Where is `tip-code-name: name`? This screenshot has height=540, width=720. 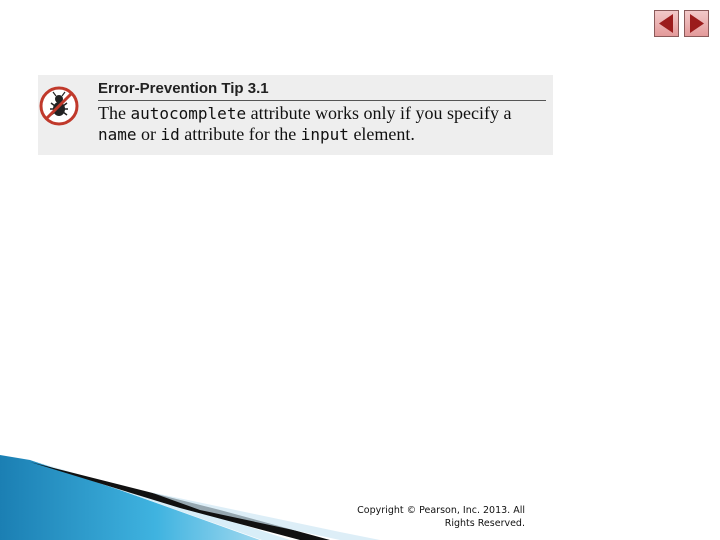
tip-code-name: name is located at coordinates (117, 134).